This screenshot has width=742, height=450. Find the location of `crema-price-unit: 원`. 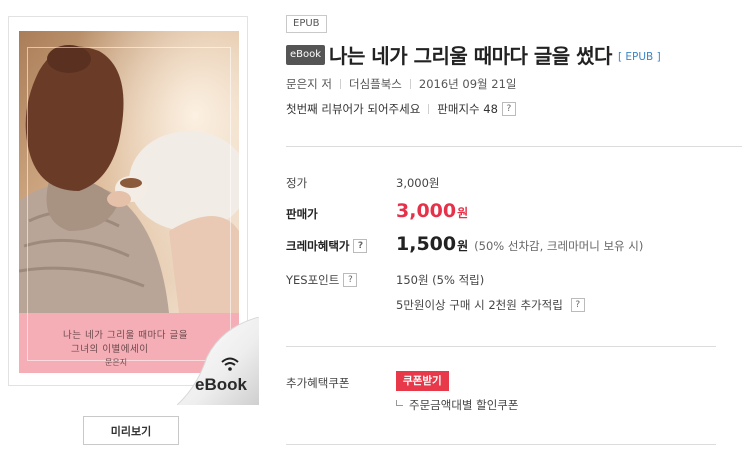

crema-price-unit: 원 is located at coordinates (463, 246).